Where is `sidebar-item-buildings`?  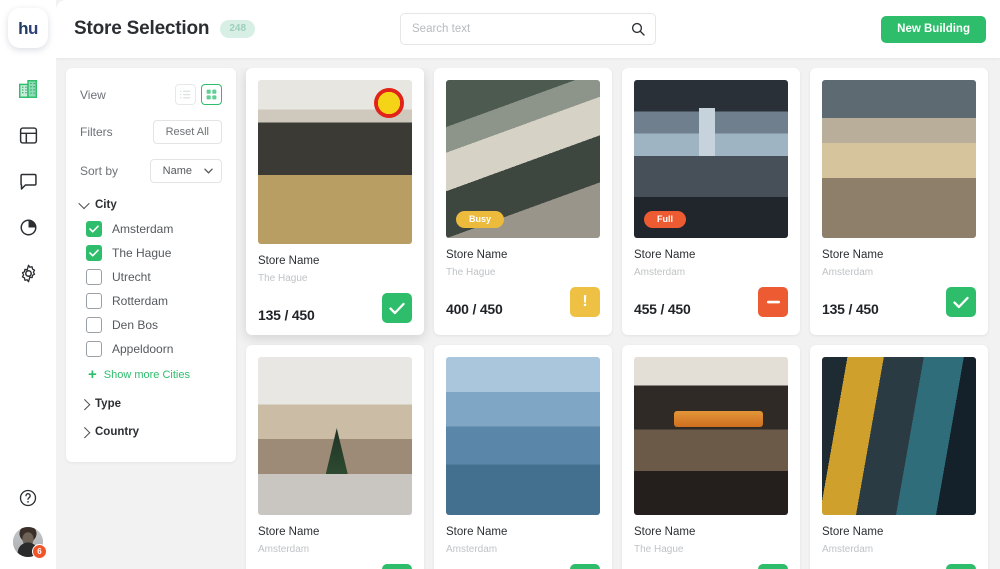
sidebar-item-buildings is located at coordinates (28, 89).